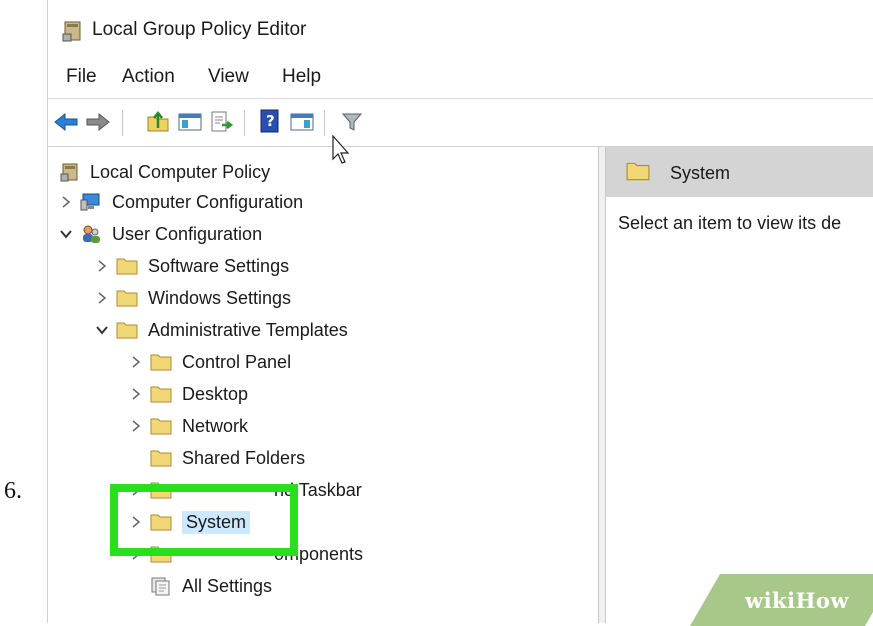 This screenshot has width=873, height=626. I want to click on menu-help: Help, so click(301, 77).